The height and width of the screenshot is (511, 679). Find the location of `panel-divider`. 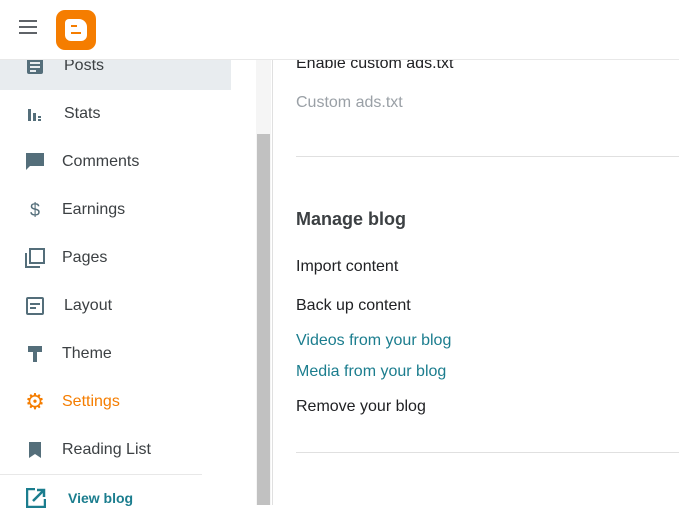

panel-divider is located at coordinates (272, 282).